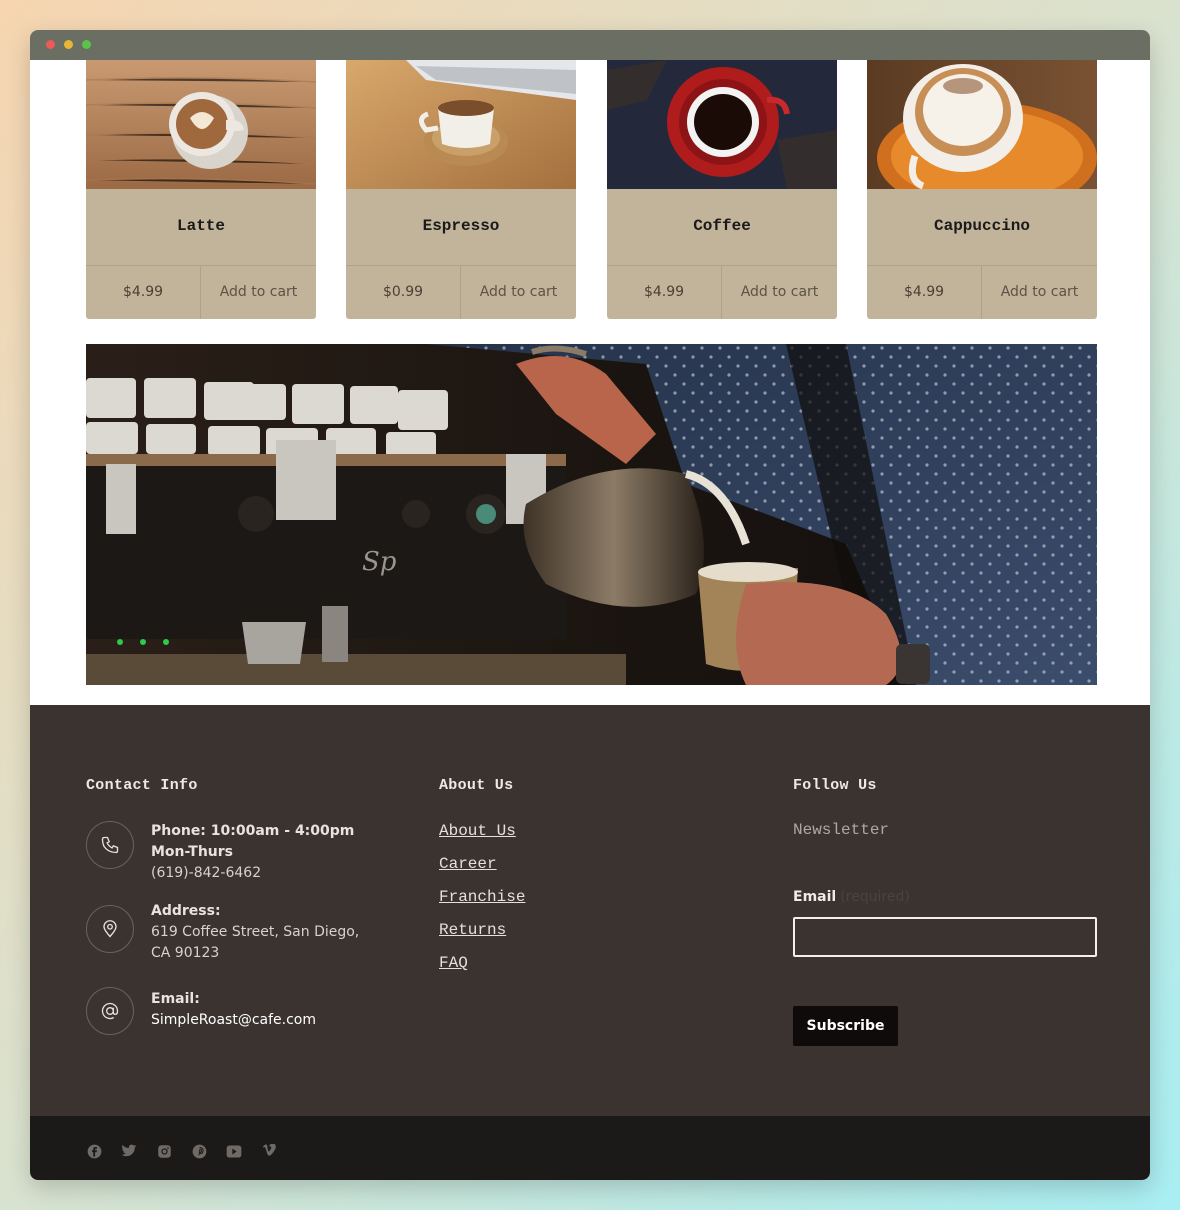 The image size is (1180, 1210). What do you see at coordinates (845, 1026) in the screenshot?
I see `subscribe-button: Subscribe` at bounding box center [845, 1026].